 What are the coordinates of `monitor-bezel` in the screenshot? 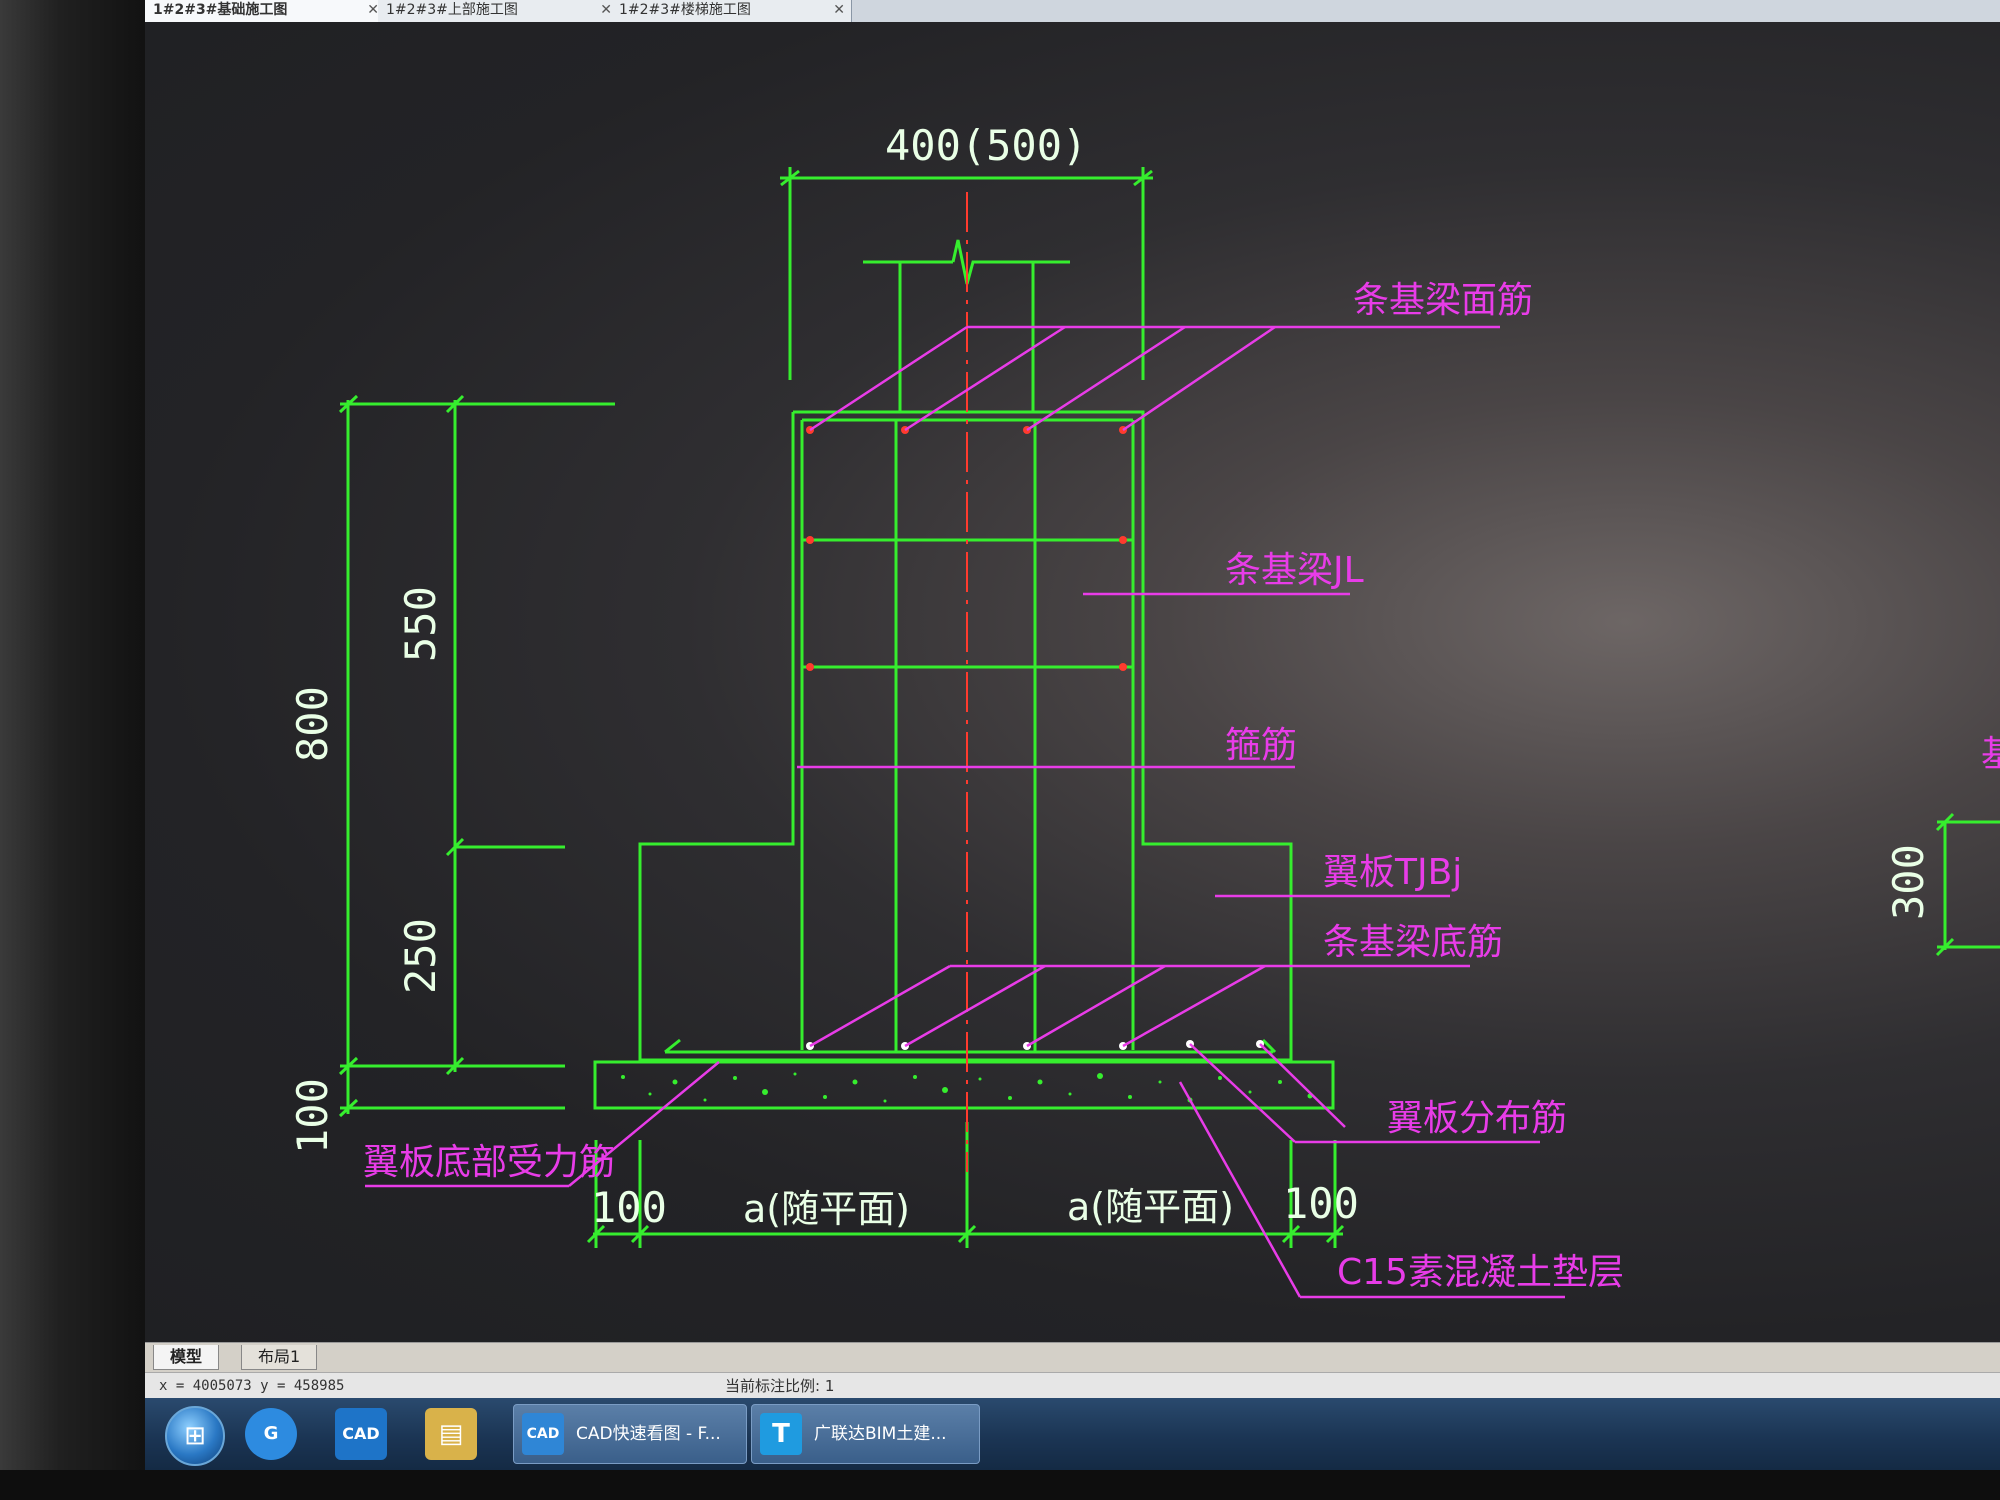 It's located at (75, 750).